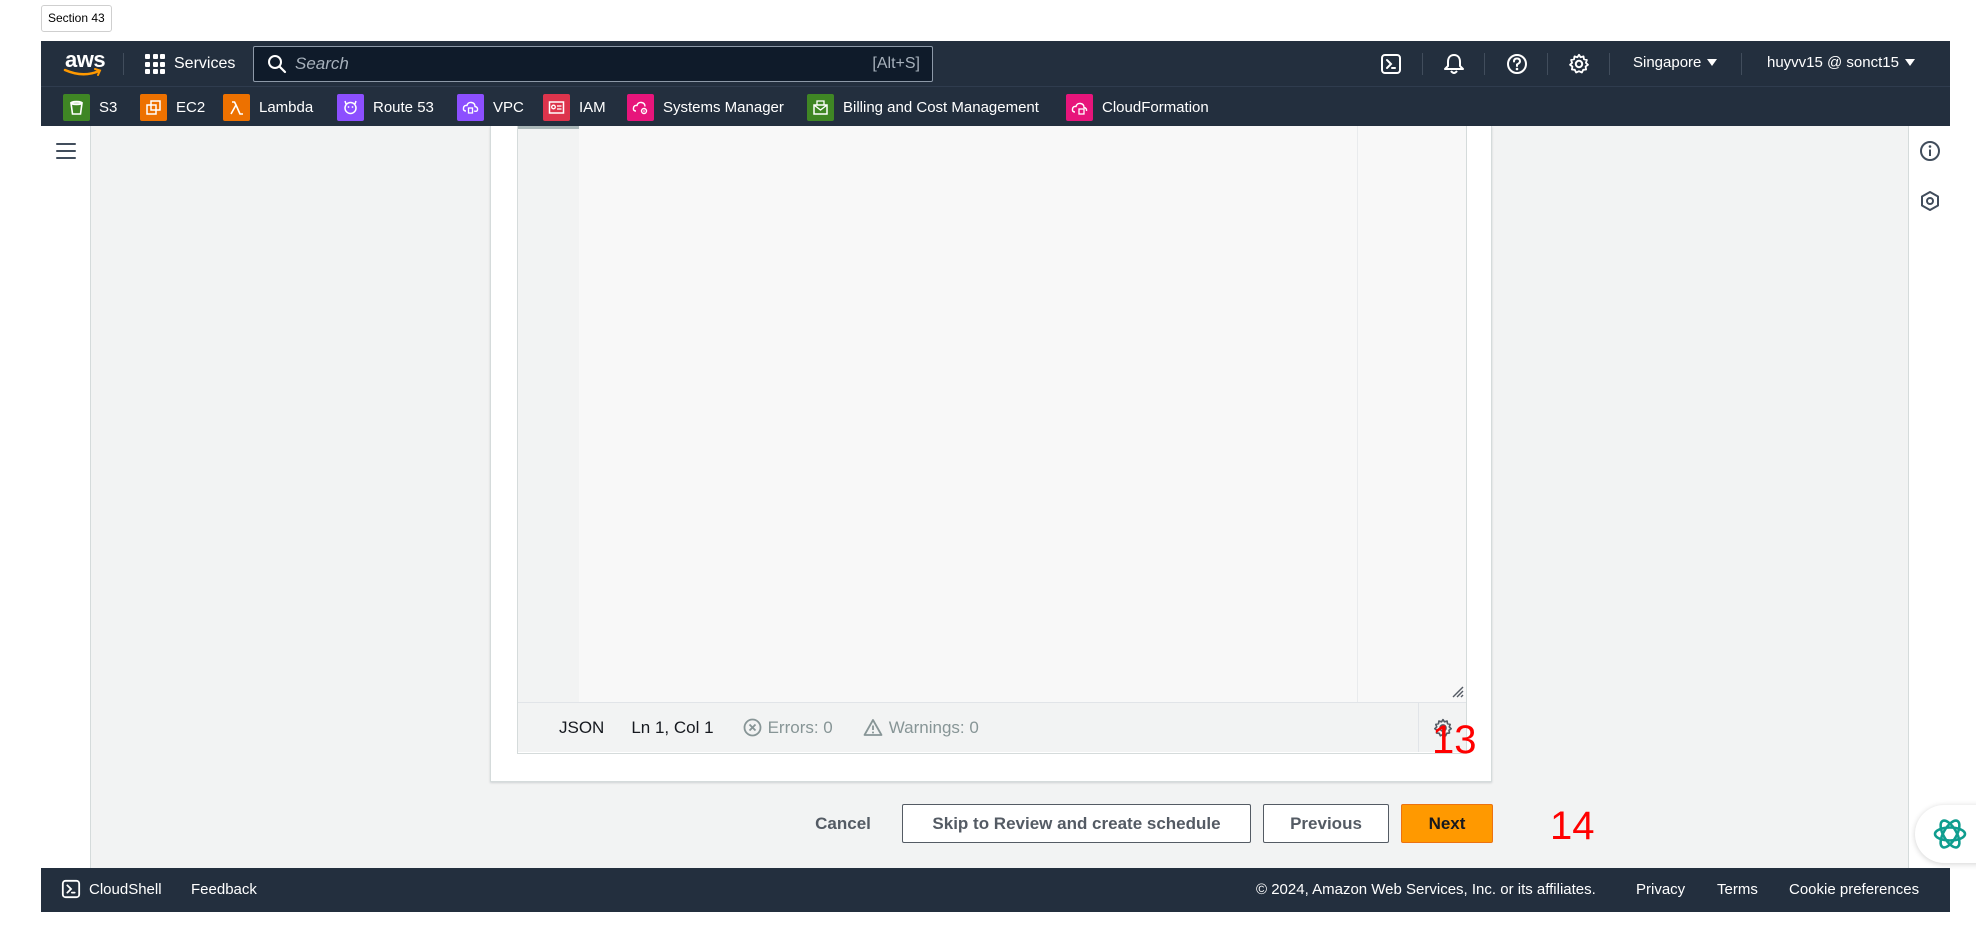  I want to click on aws-logo: aws, so click(85, 62).